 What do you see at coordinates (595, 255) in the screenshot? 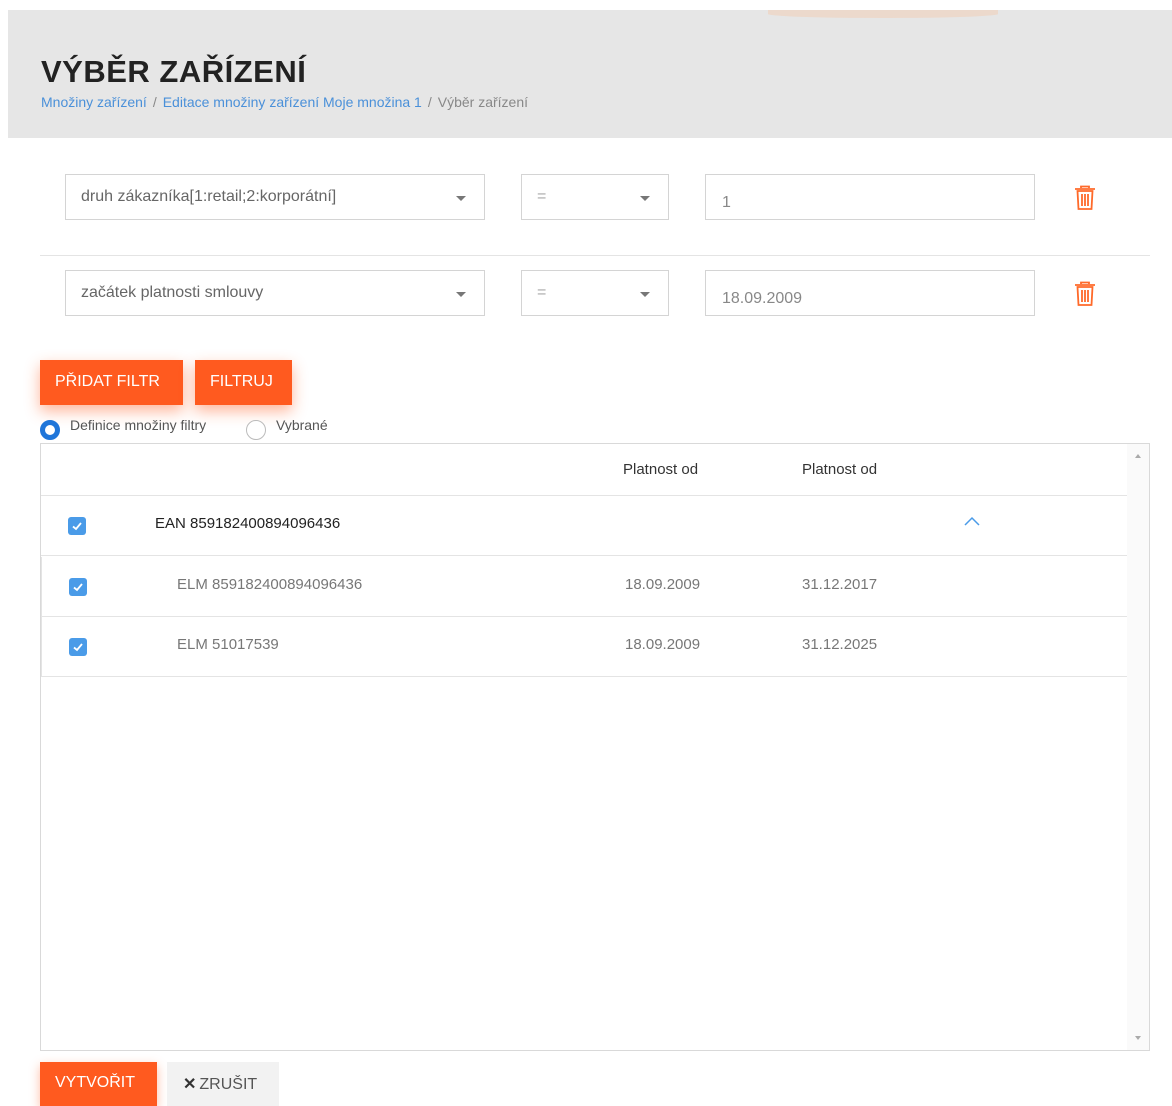
I see `filter-divider` at bounding box center [595, 255].